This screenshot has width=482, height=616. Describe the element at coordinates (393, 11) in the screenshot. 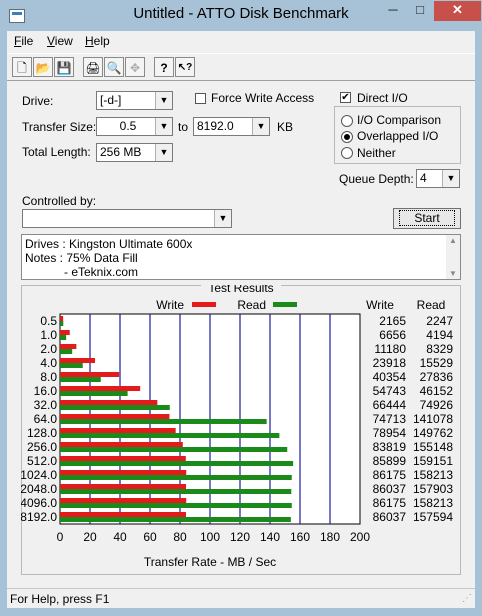

I see `minimize-button: ─` at that location.